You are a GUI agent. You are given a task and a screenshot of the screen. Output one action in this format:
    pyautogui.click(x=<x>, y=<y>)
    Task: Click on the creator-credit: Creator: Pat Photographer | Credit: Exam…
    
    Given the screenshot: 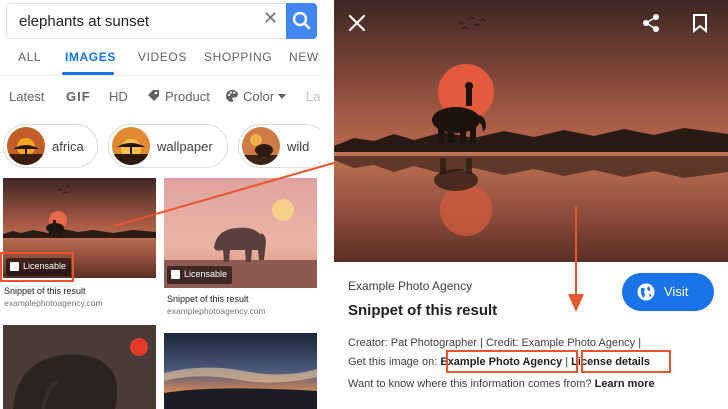 What is the action you would take?
    pyautogui.click(x=495, y=343)
    